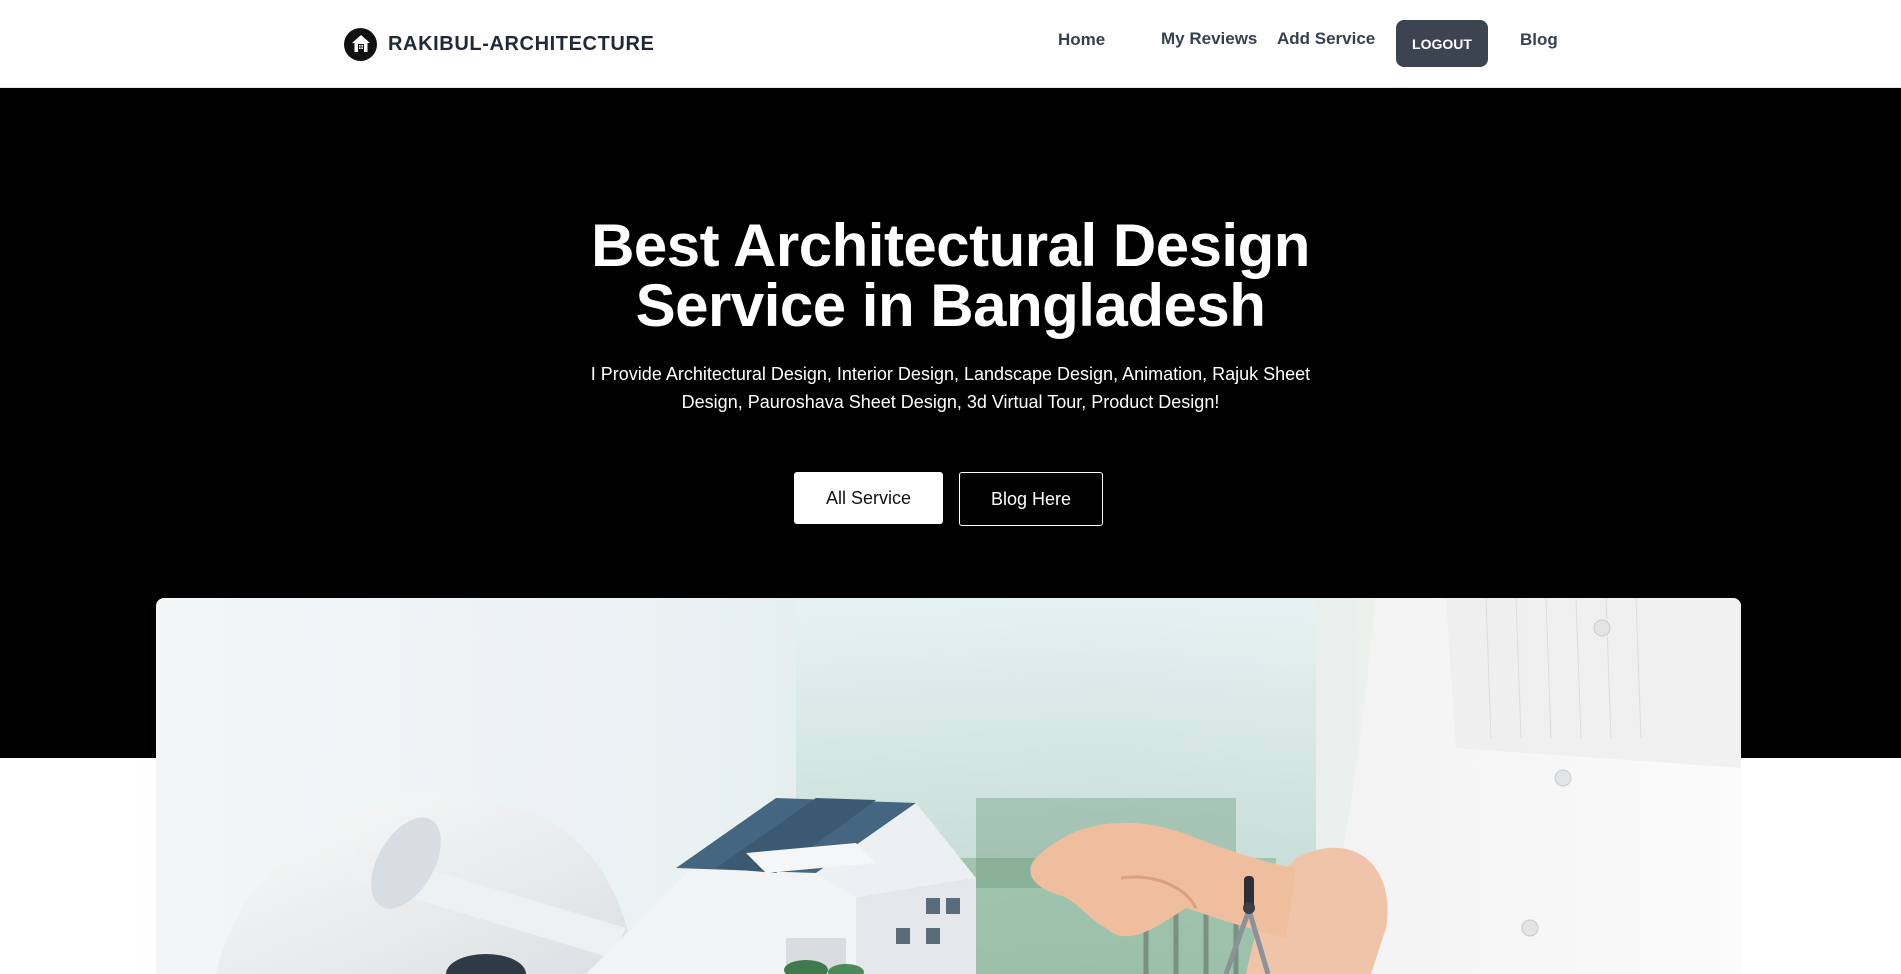  Describe the element at coordinates (950, 245) in the screenshot. I see `hero-title-line-1: Best Architectural Design` at that location.